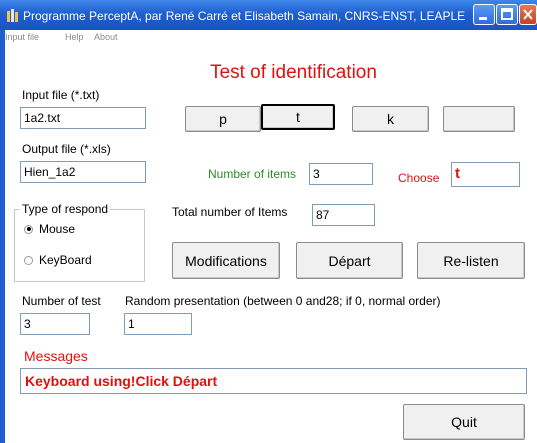 This screenshot has height=443, width=537. What do you see at coordinates (464, 422) in the screenshot?
I see `quit-button: Quit` at bounding box center [464, 422].